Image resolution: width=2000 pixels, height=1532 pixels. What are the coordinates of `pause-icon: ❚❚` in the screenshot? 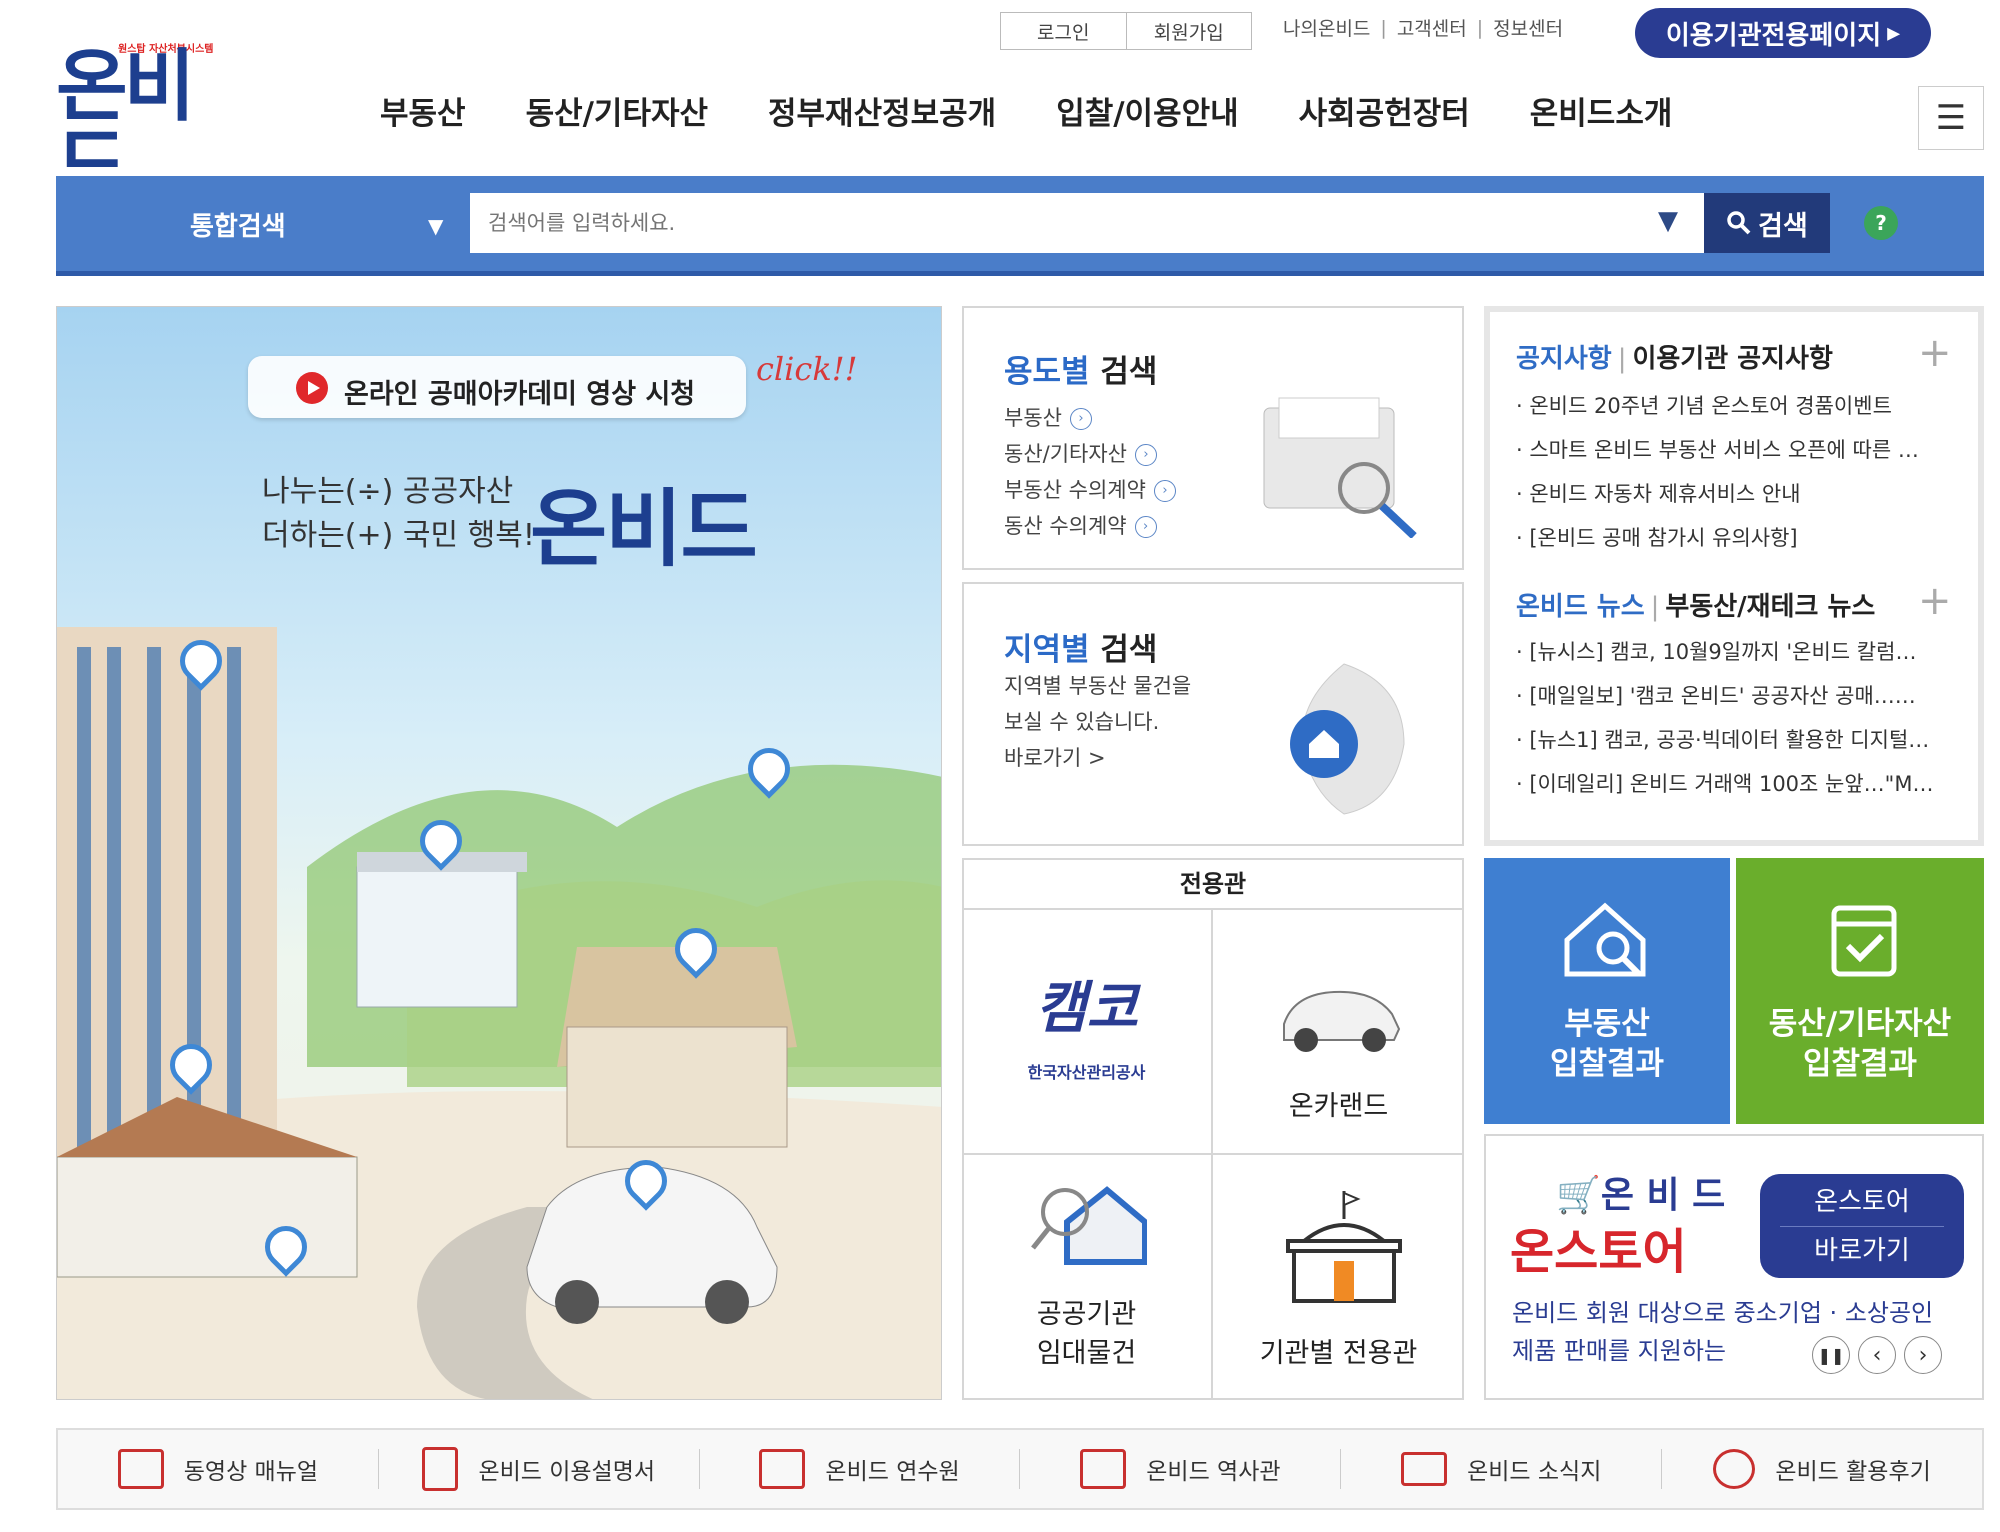 It's located at (1831, 1355).